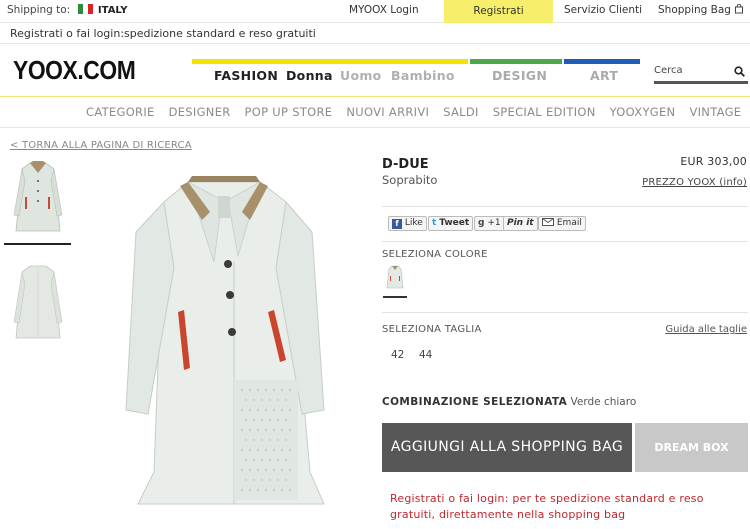 This screenshot has height=529, width=750. Describe the element at coordinates (643, 112) in the screenshot. I see `nav-yooxygen: YOOXYGEN` at that location.